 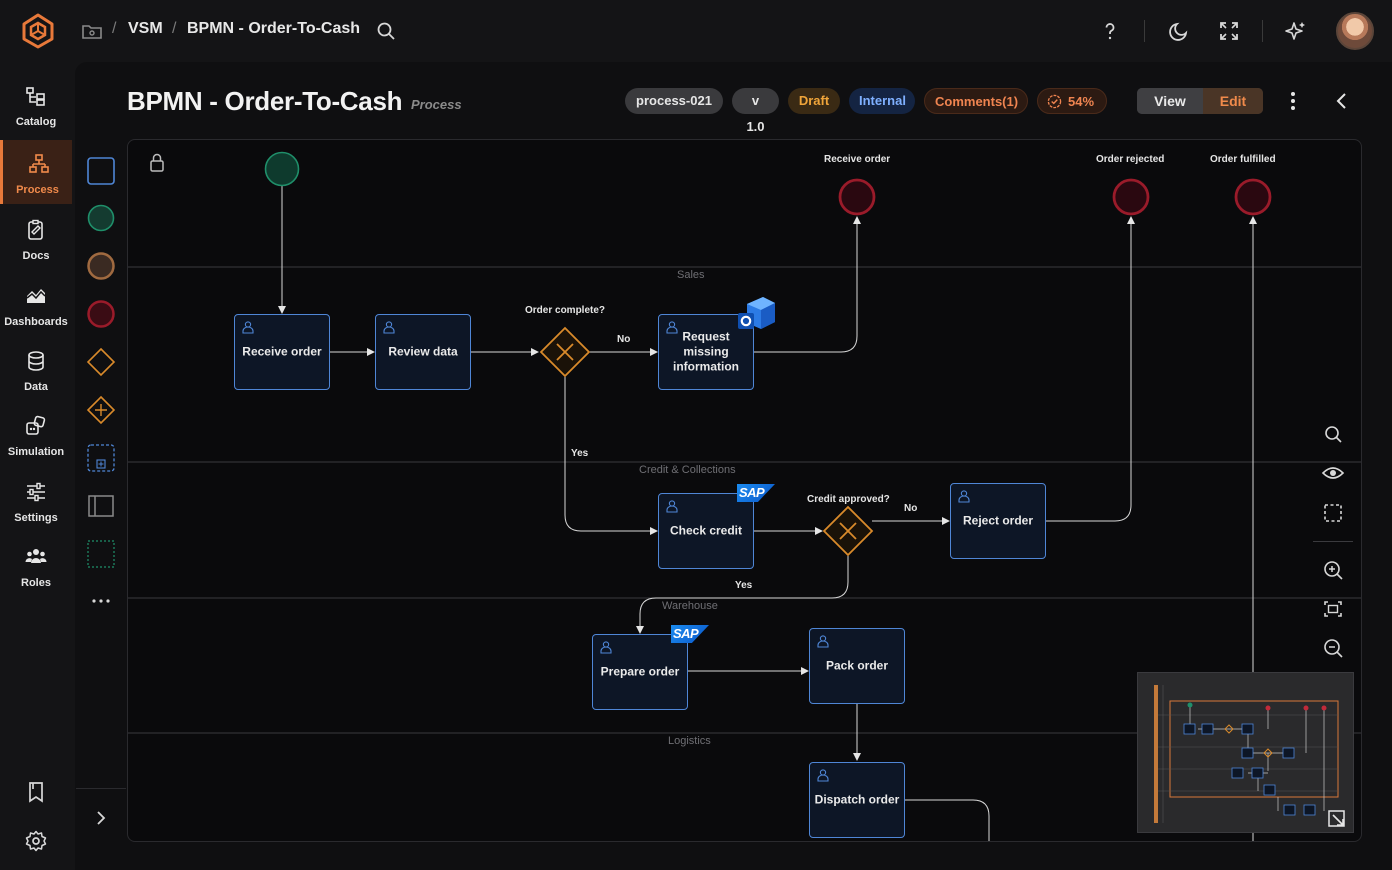 I want to click on docs-icon, so click(x=35, y=229).